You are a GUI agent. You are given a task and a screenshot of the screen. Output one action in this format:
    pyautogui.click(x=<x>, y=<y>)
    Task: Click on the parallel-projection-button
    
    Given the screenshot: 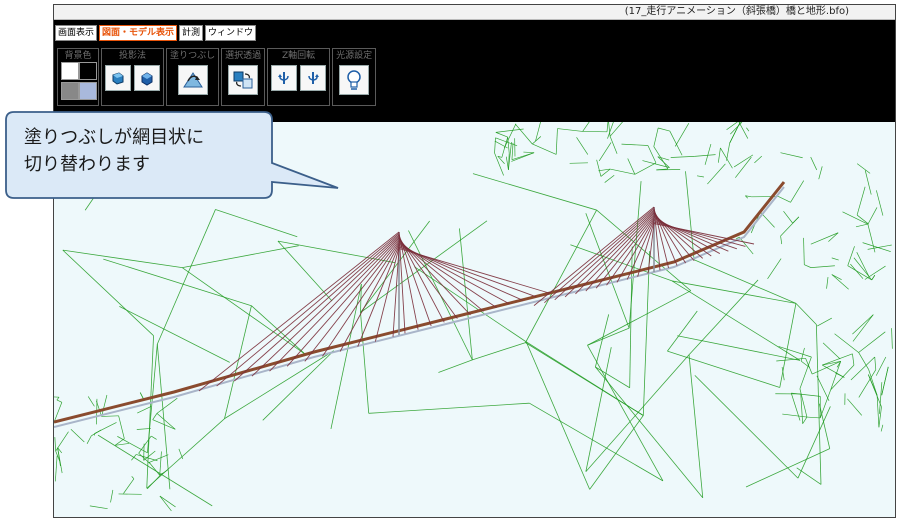 What is the action you would take?
    pyautogui.click(x=147, y=78)
    